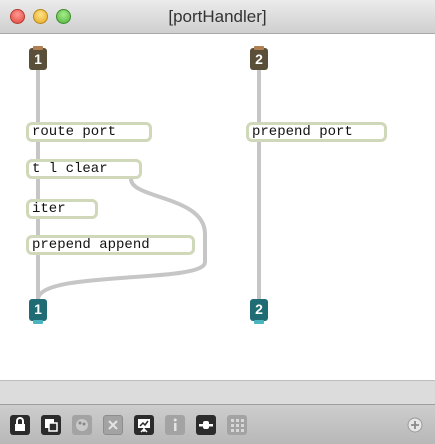 The height and width of the screenshot is (444, 435). I want to click on inlet-1: 1, so click(38, 58).